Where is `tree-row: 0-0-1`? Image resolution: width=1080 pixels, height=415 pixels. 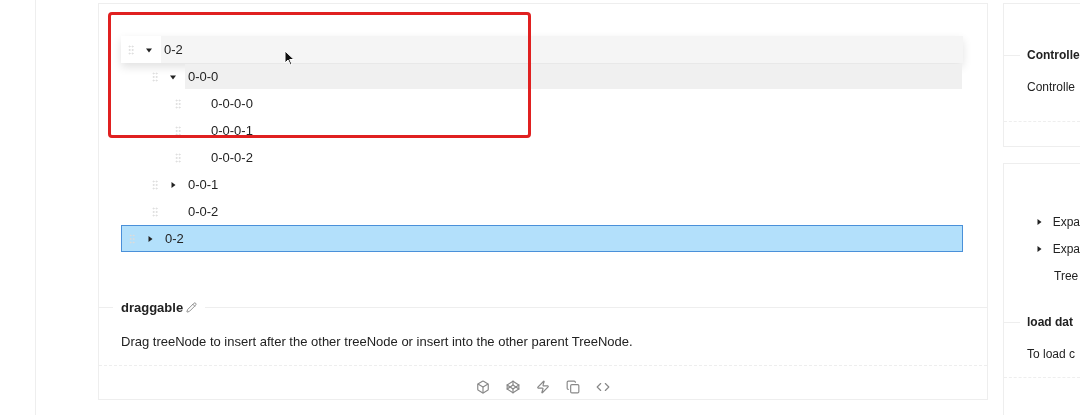
tree-row: 0-0-1 is located at coordinates (542, 184).